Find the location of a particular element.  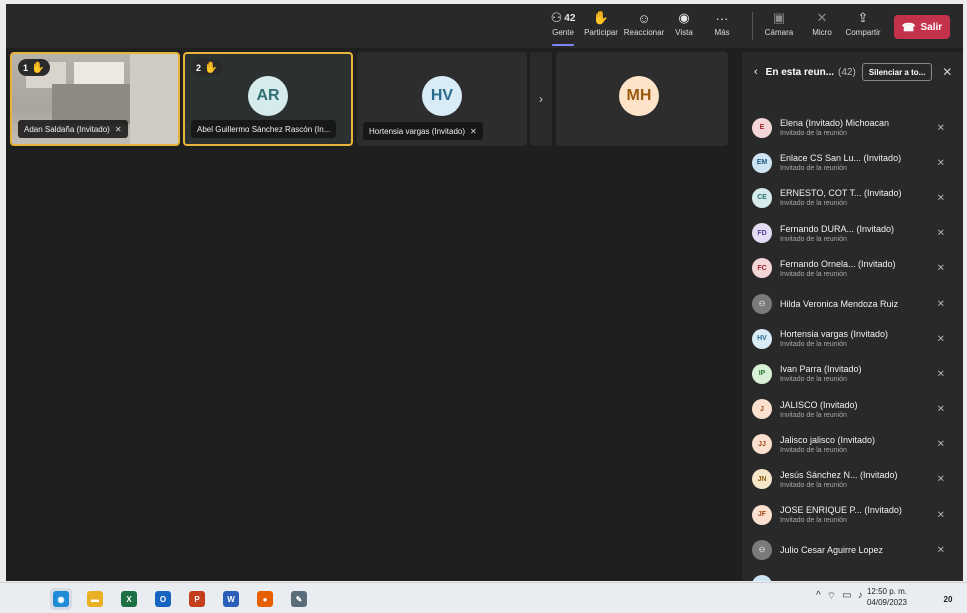

view-button: ◉ Vista is located at coordinates (684, 27).